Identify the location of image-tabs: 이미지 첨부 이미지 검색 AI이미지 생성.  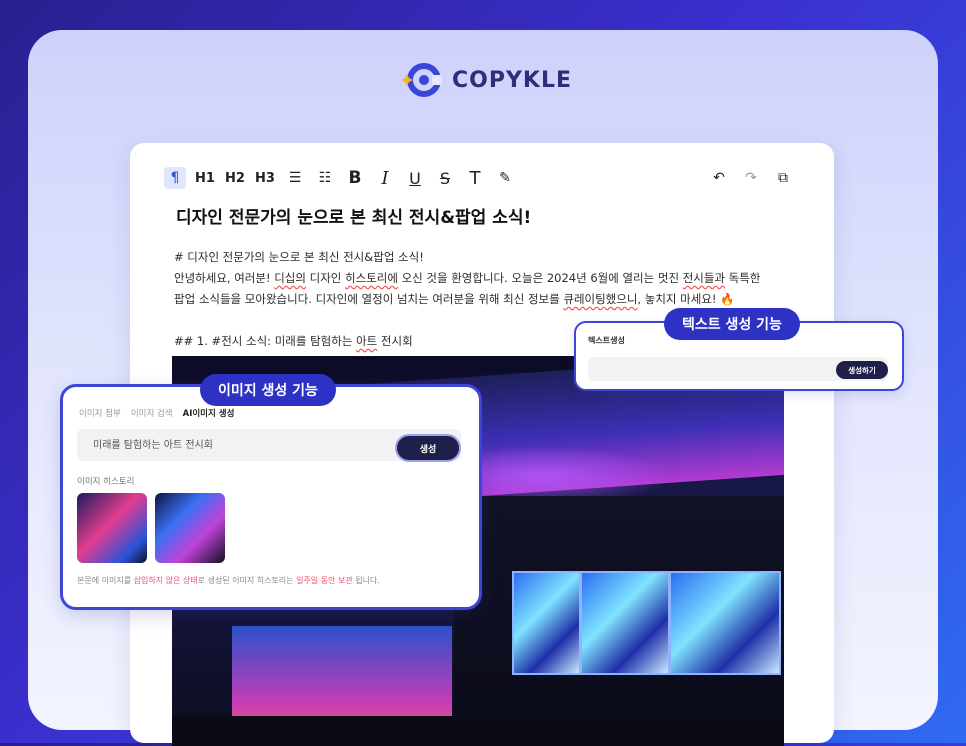
(156, 413).